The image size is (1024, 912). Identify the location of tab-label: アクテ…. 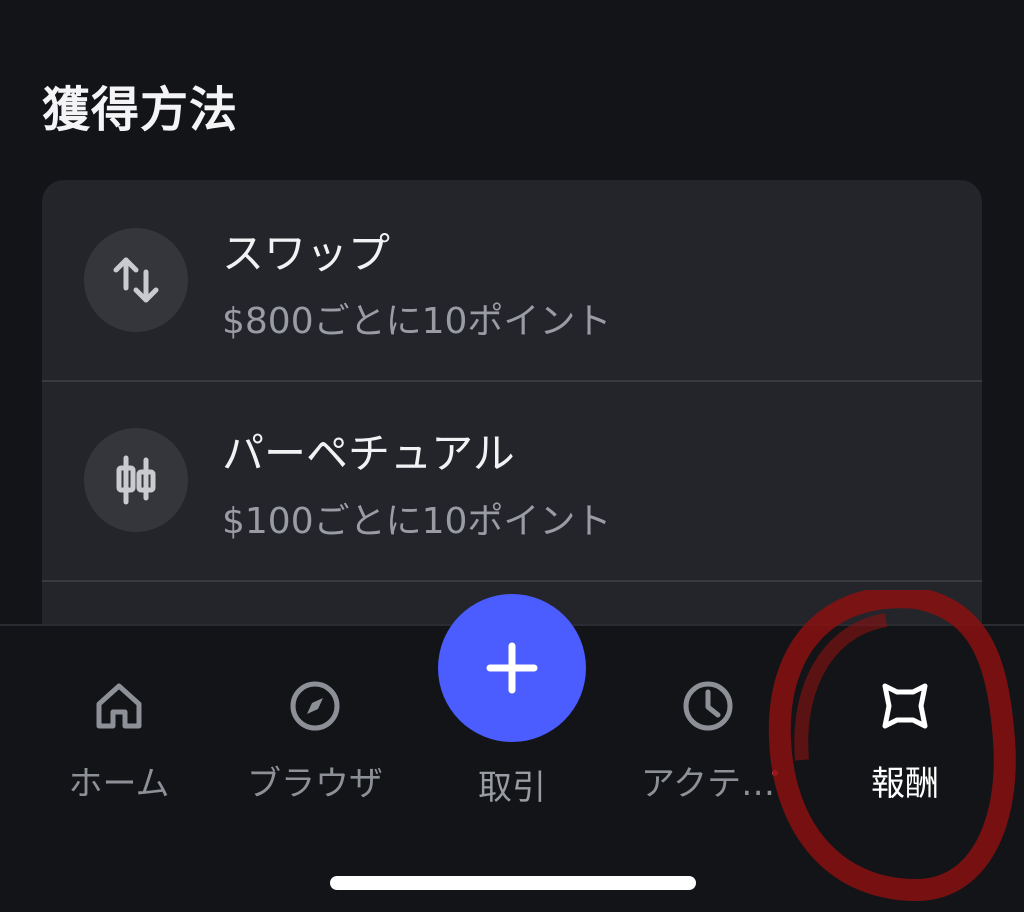
(708, 784).